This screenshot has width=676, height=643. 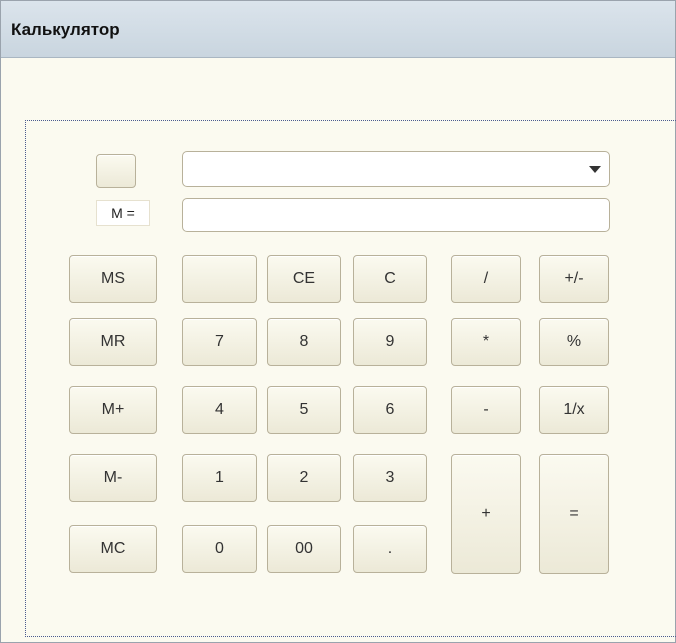 What do you see at coordinates (396, 215) in the screenshot?
I see `result-display` at bounding box center [396, 215].